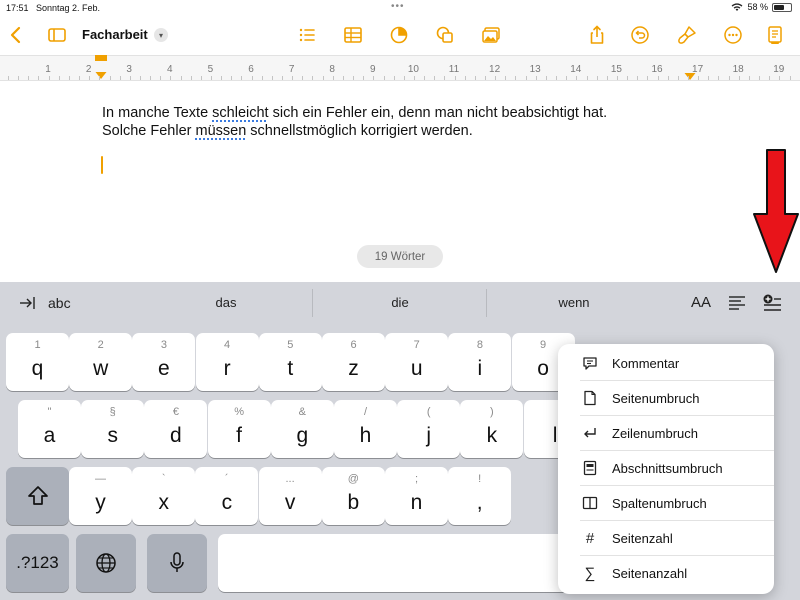 This screenshot has width=800, height=600. What do you see at coordinates (776, 211) in the screenshot?
I see `red-arrow-annotation` at bounding box center [776, 211].